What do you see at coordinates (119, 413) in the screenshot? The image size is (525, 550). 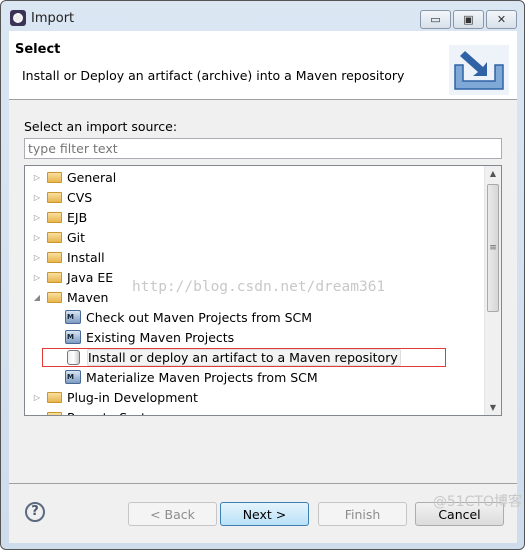 I see `tree-item-label: Remote Systems` at bounding box center [119, 413].